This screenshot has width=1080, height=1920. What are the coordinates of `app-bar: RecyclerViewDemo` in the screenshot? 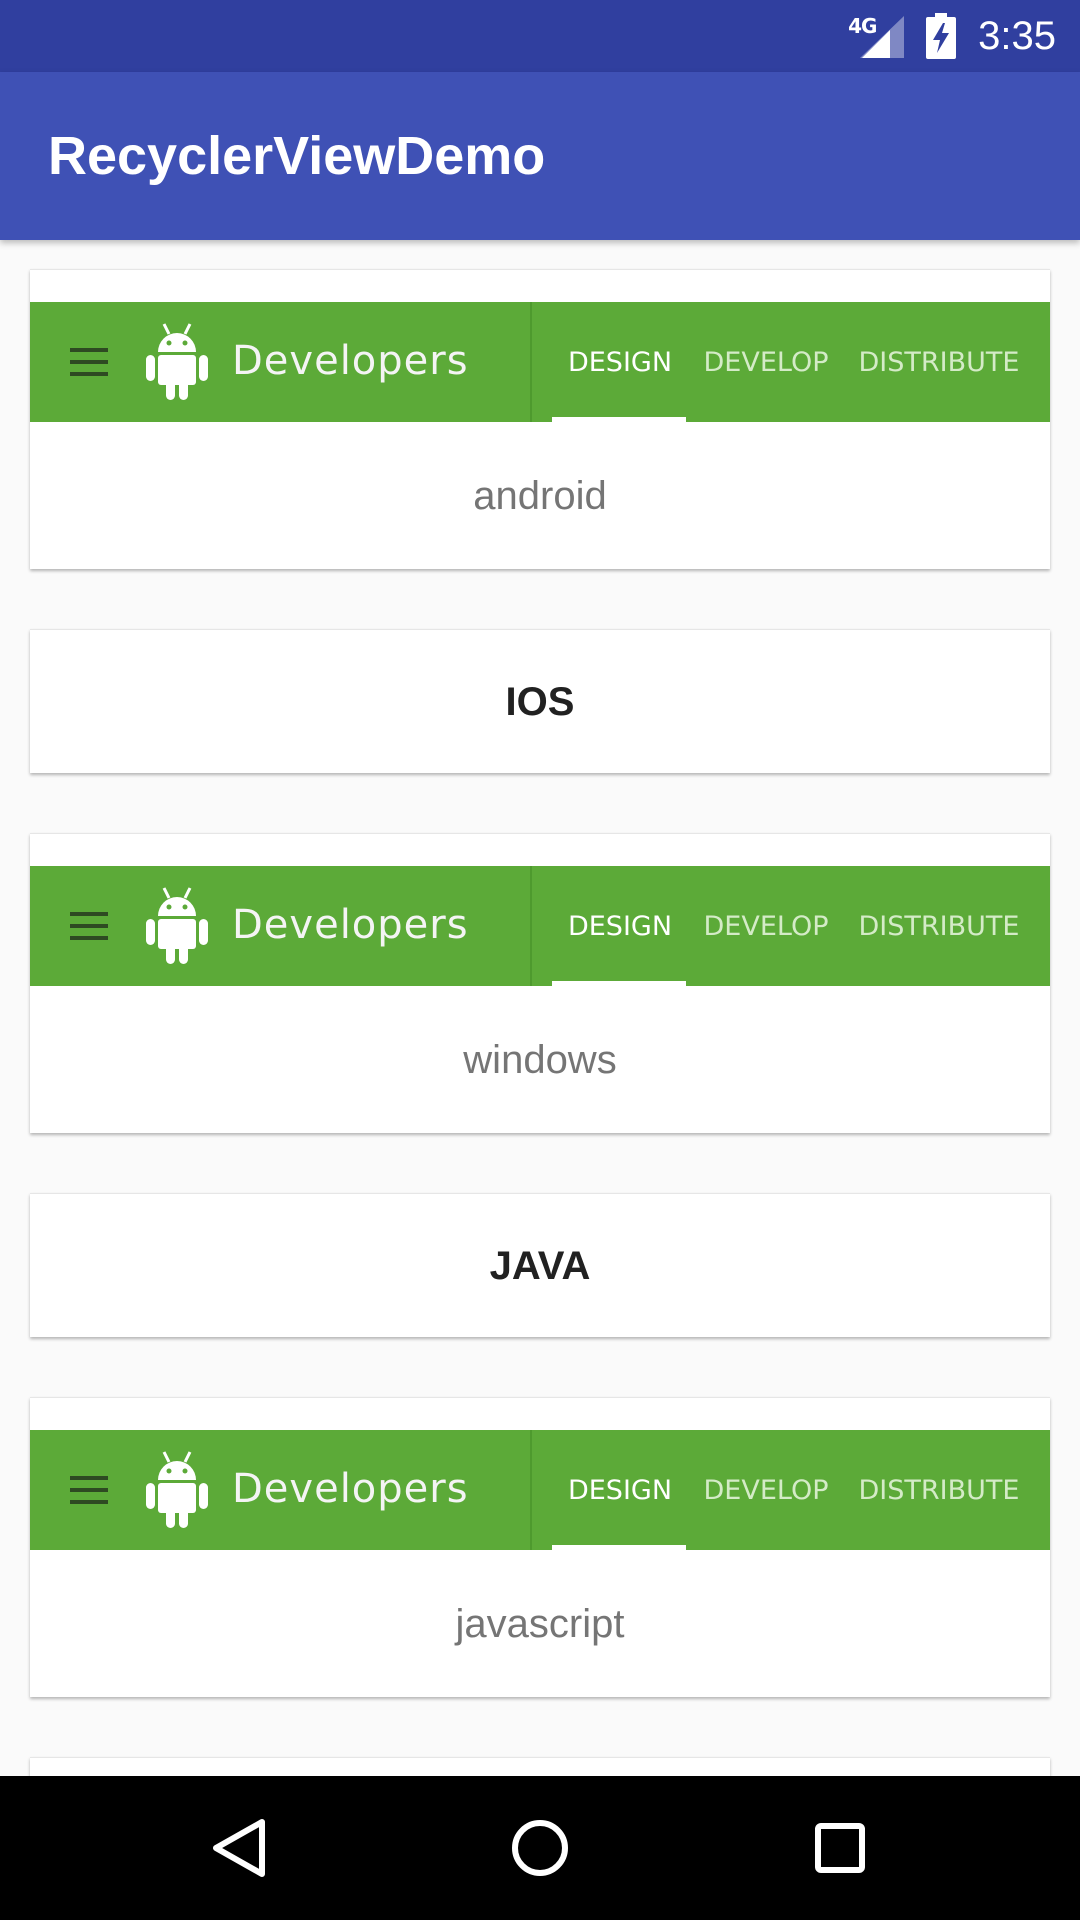 It's located at (540, 156).